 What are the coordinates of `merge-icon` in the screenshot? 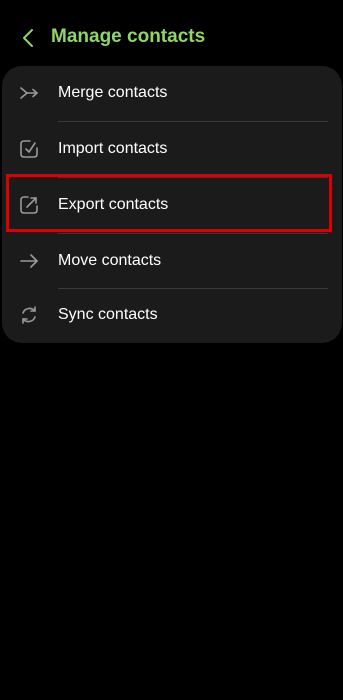 It's located at (29, 93).